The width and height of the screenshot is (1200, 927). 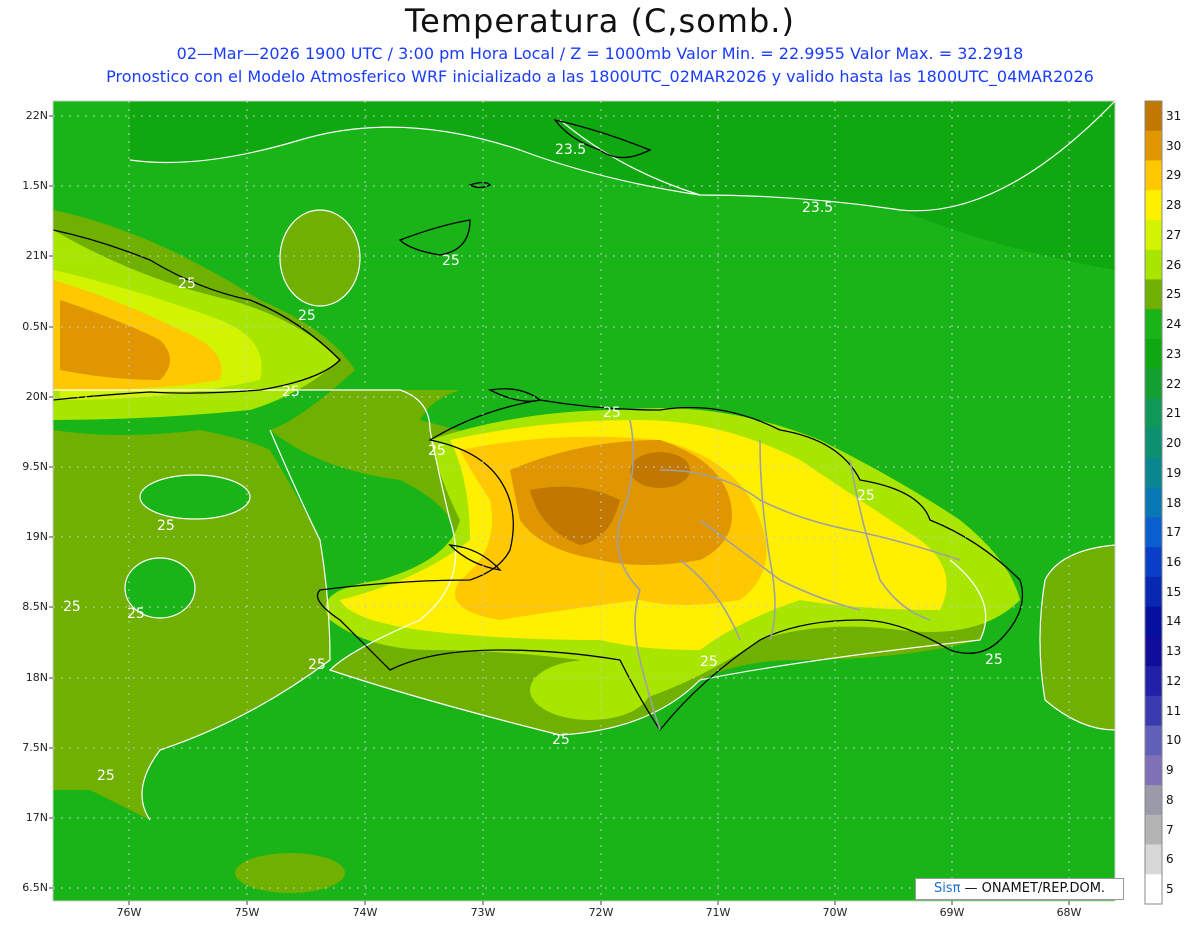 I want to click on credit-text: — ONAMET/REP.DOM., so click(x=1033, y=888).